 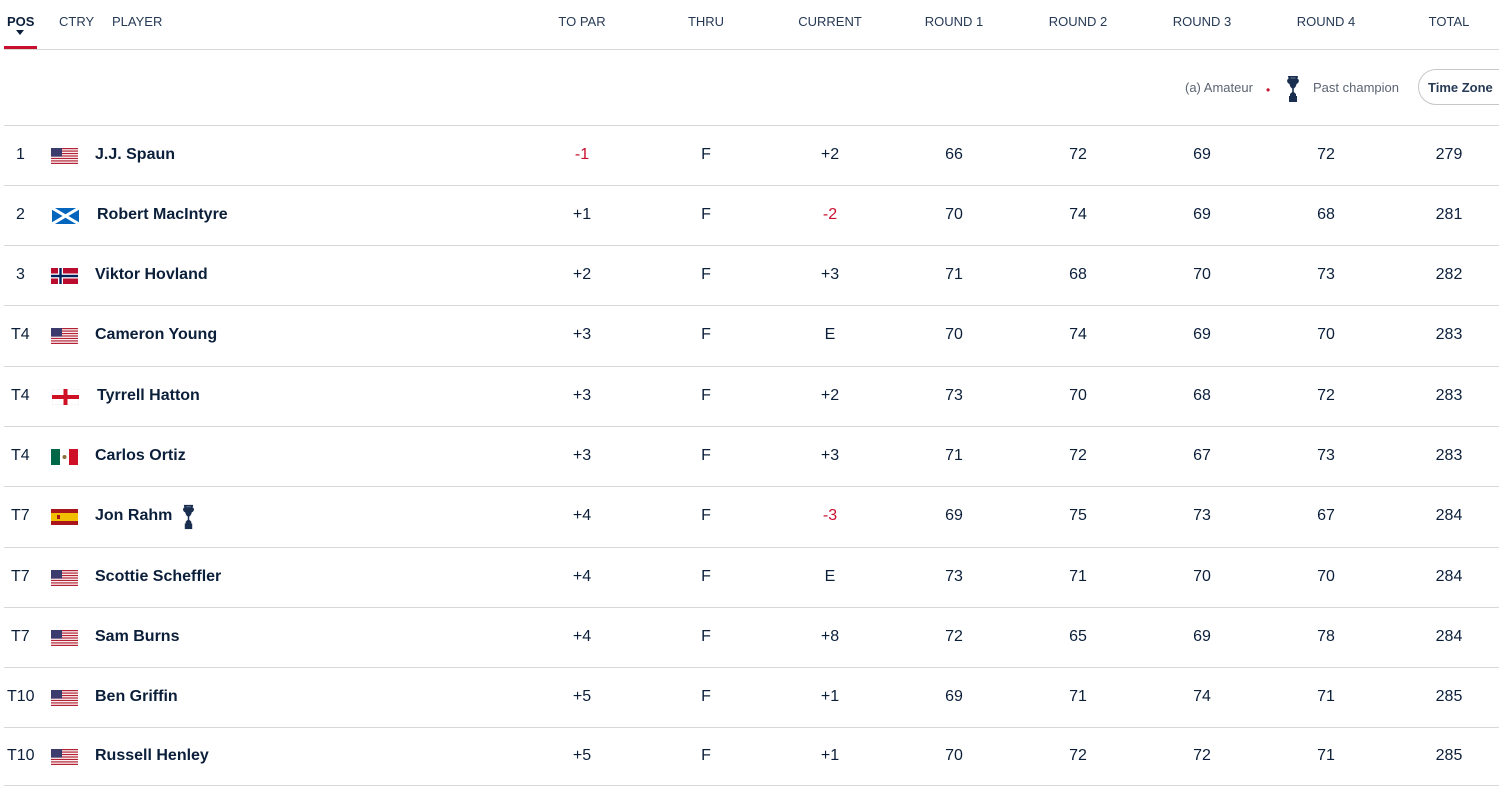 I want to click on total-cell: 281, so click(x=1449, y=214).